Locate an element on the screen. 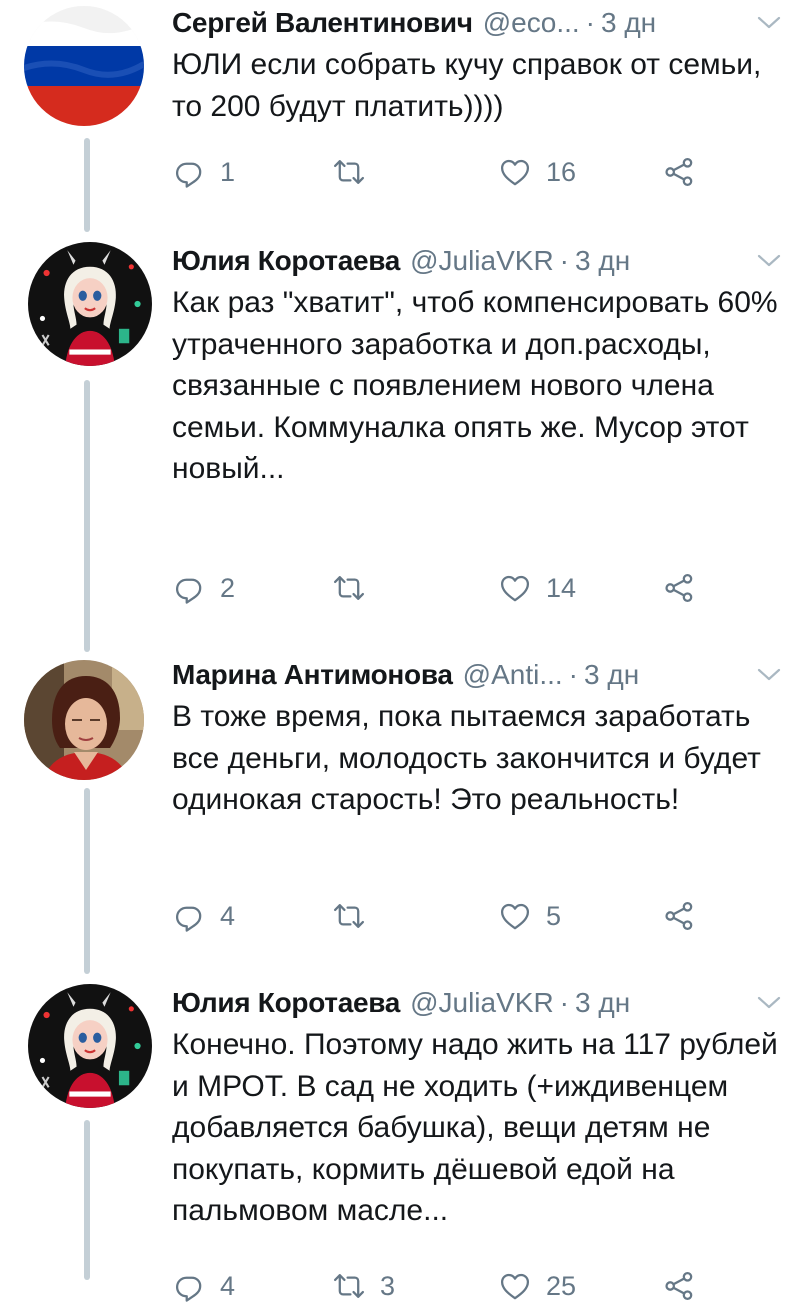  reply-button: 2 is located at coordinates (203, 588).